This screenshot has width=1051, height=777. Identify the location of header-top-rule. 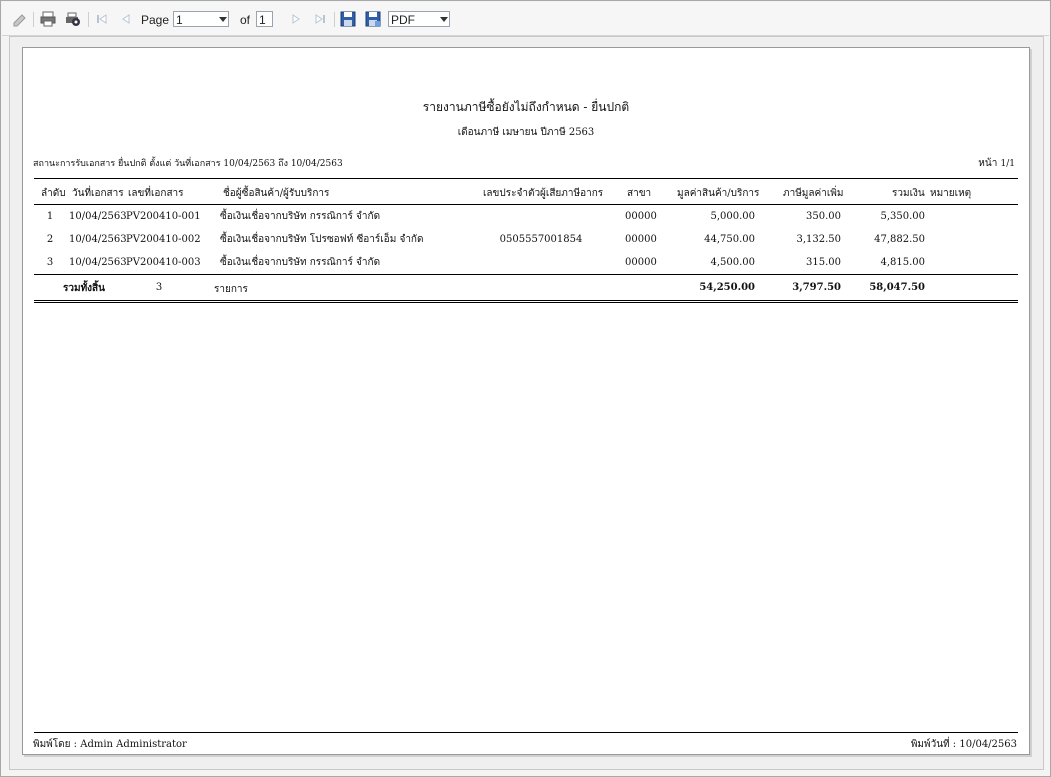
(526, 178).